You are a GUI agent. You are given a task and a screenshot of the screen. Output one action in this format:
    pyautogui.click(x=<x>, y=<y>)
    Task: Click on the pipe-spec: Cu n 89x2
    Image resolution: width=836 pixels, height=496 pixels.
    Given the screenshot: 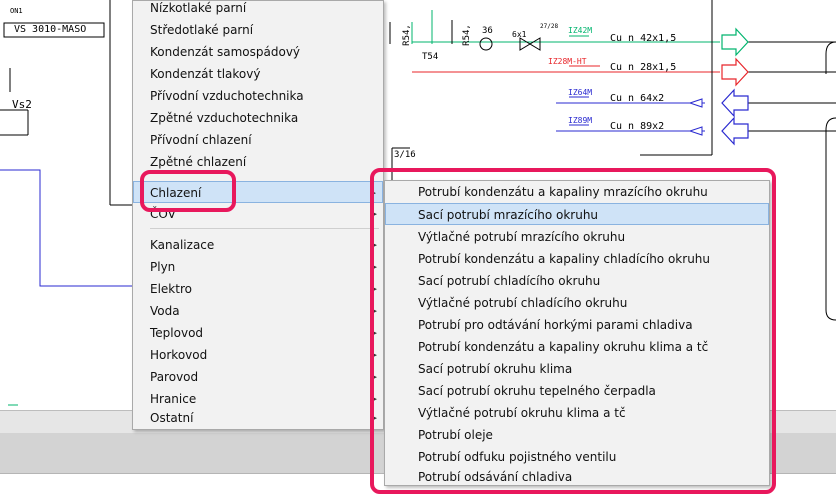 What is the action you would take?
    pyautogui.click(x=637, y=126)
    